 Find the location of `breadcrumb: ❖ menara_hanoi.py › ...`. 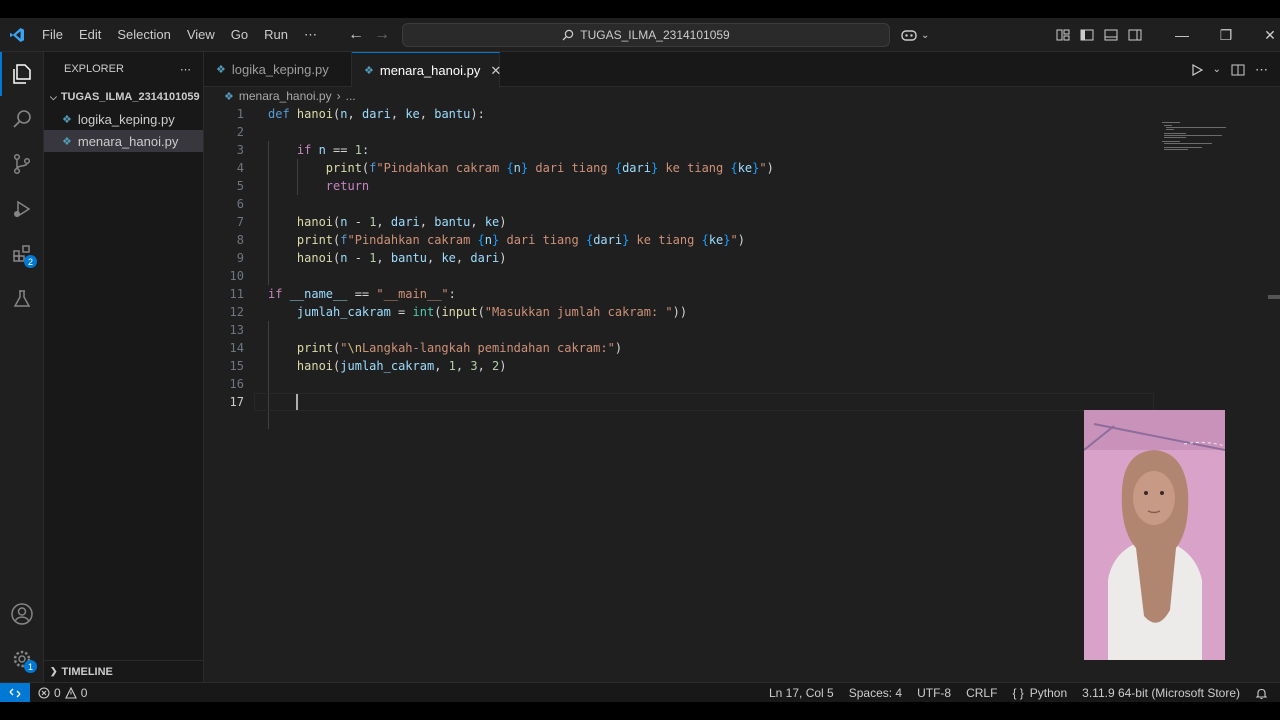

breadcrumb: ❖ menara_hanoi.py › ... is located at coordinates (734, 96).